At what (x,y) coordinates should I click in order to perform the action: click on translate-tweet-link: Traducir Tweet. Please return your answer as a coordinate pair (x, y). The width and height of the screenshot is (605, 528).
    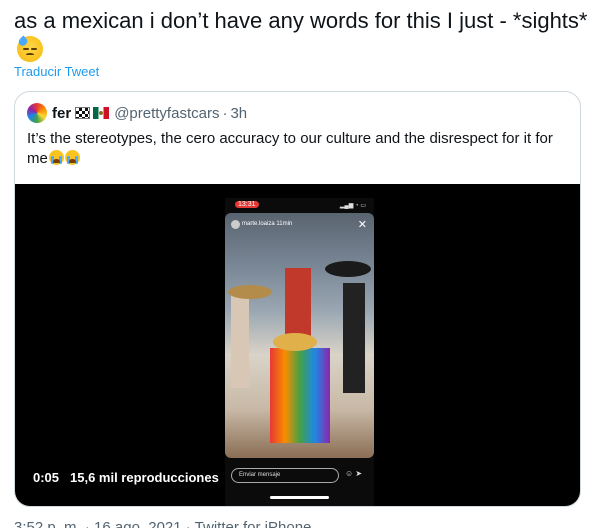
    Looking at the image, I should click on (56, 71).